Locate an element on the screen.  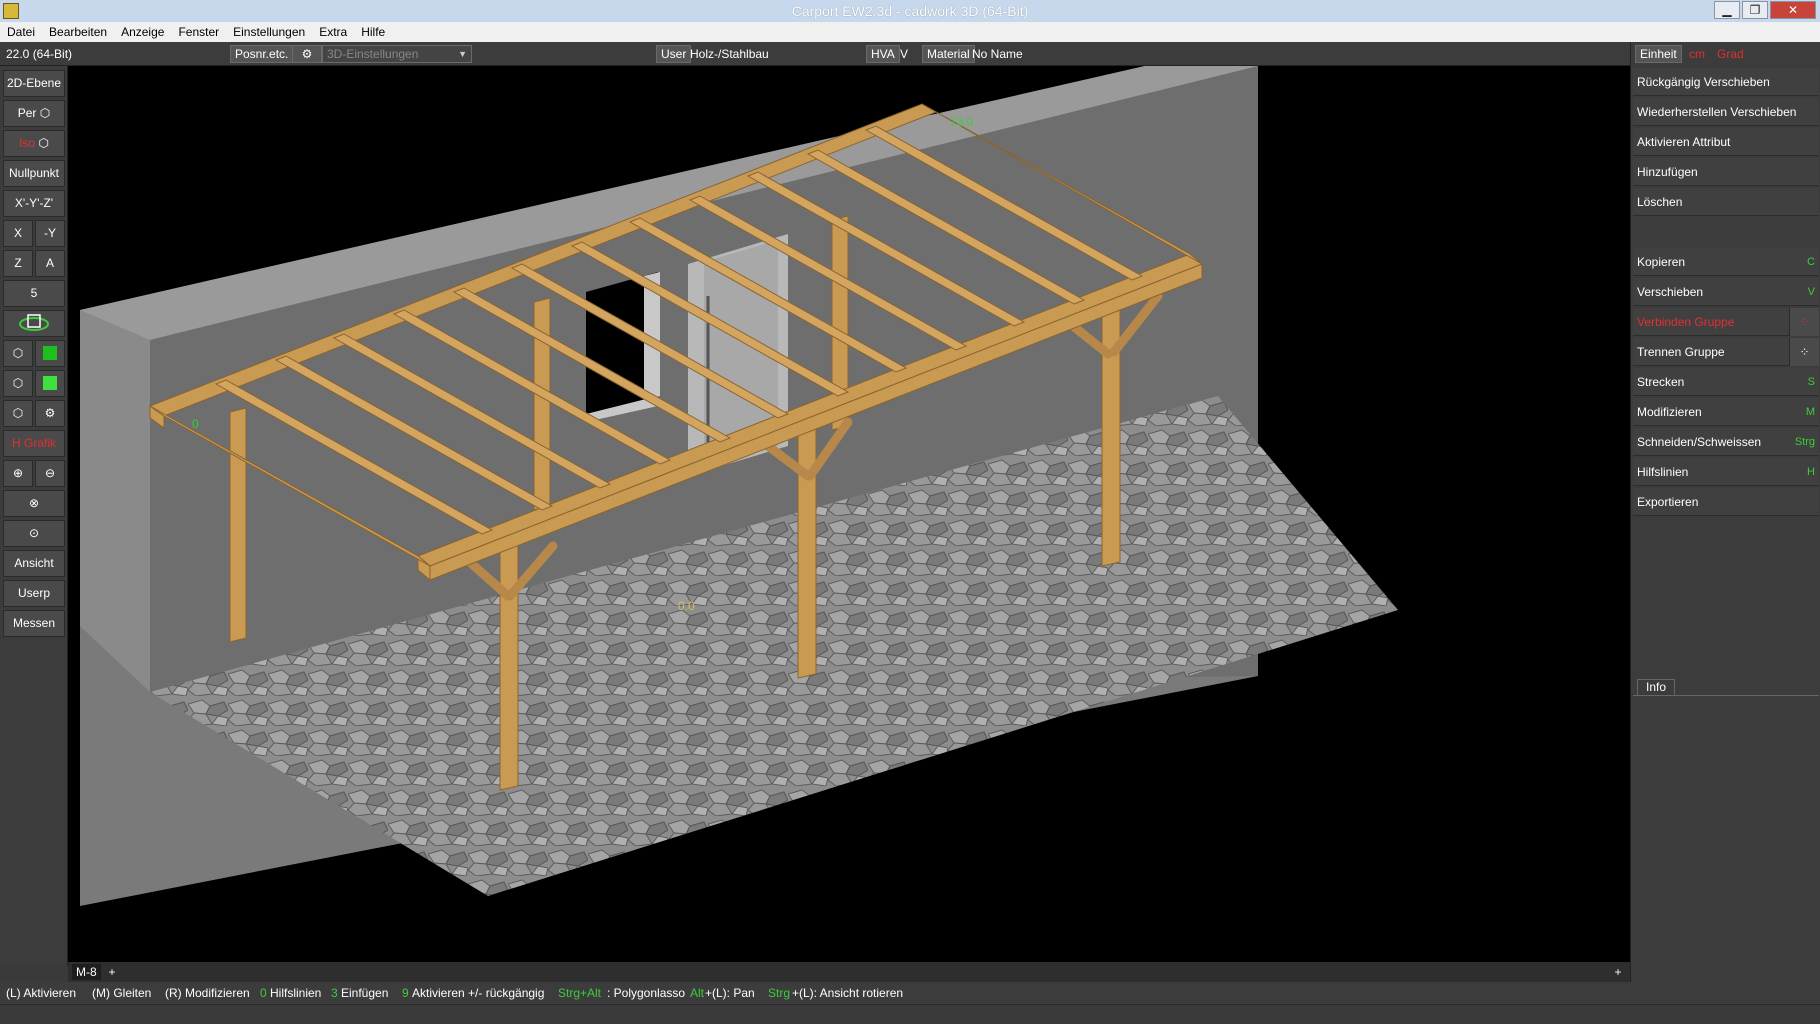
status-slide: (M) Gleiten is located at coordinates (122, 993).